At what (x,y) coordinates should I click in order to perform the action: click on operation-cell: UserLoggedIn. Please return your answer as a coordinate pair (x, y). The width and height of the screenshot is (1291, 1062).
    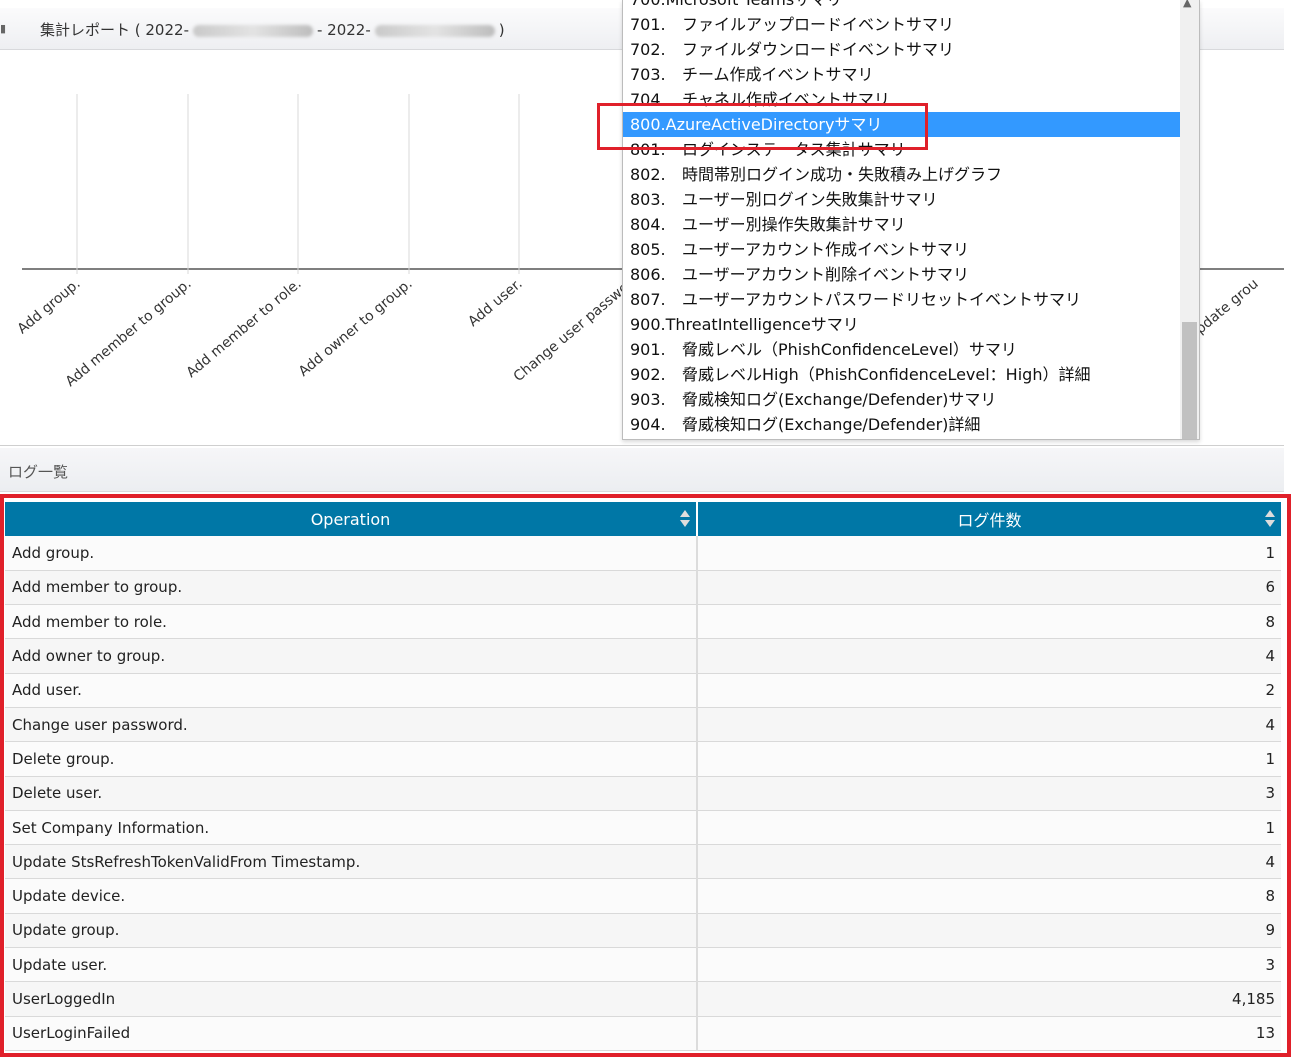
    Looking at the image, I should click on (351, 999).